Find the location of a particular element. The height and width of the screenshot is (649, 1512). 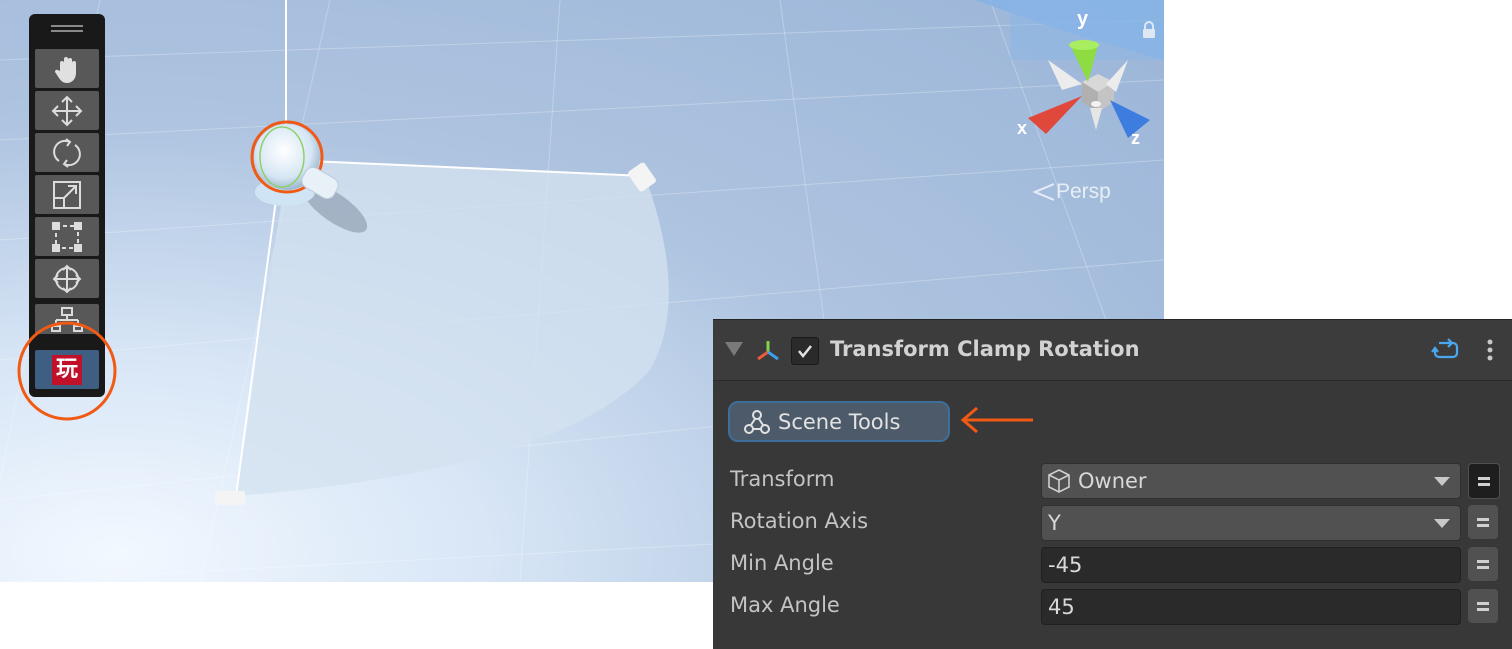

hand-tool-button is located at coordinates (67, 68).